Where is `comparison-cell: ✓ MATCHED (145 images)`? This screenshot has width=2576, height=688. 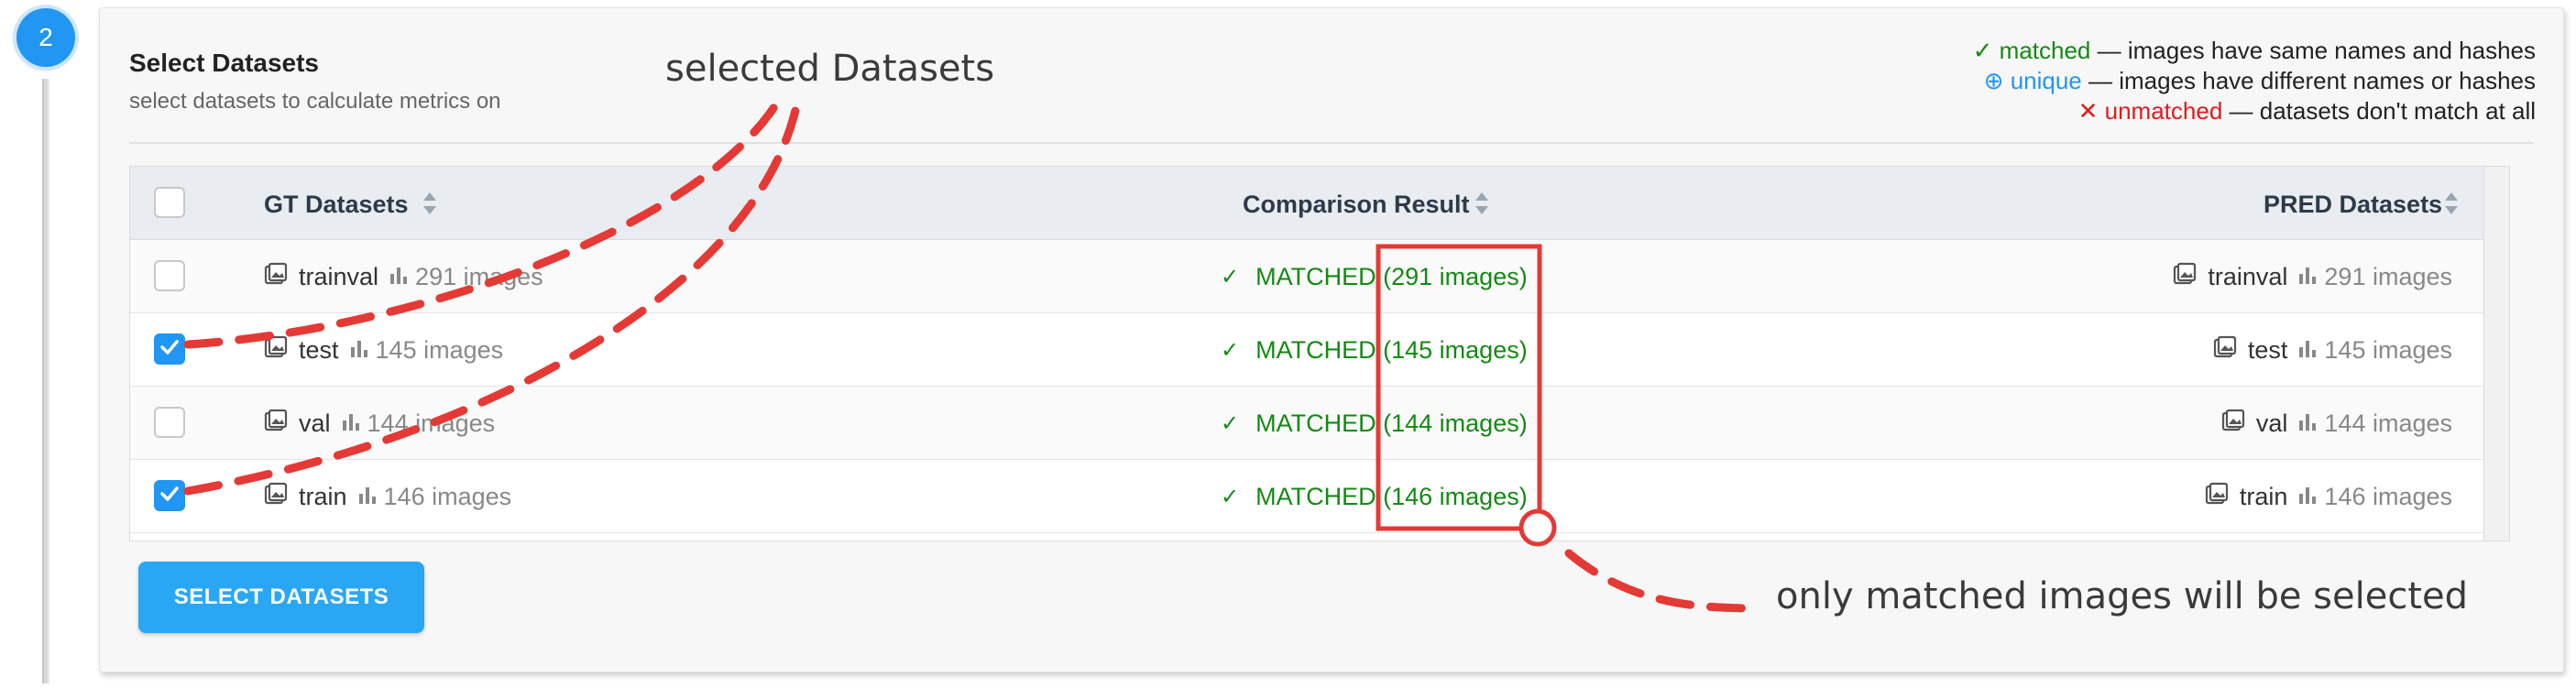
comparison-cell: ✓ MATCHED (145 images) is located at coordinates (1374, 350).